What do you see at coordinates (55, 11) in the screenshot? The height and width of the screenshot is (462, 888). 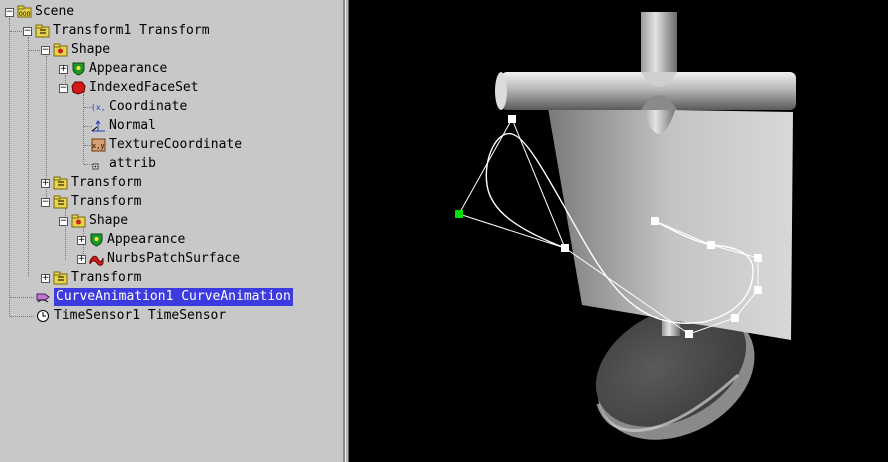 I see `tree-node-label: Scene` at bounding box center [55, 11].